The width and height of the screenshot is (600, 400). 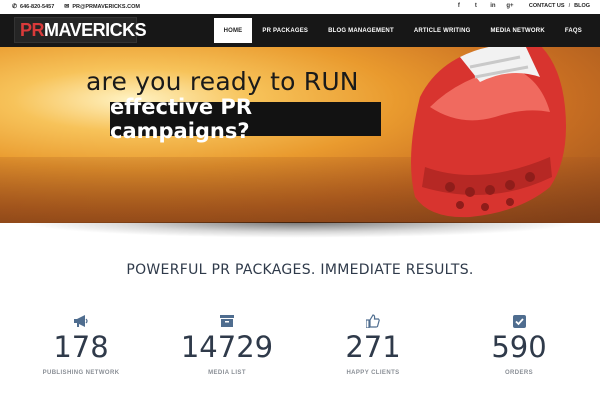 What do you see at coordinates (519, 347) in the screenshot?
I see `stat-value: 590` at bounding box center [519, 347].